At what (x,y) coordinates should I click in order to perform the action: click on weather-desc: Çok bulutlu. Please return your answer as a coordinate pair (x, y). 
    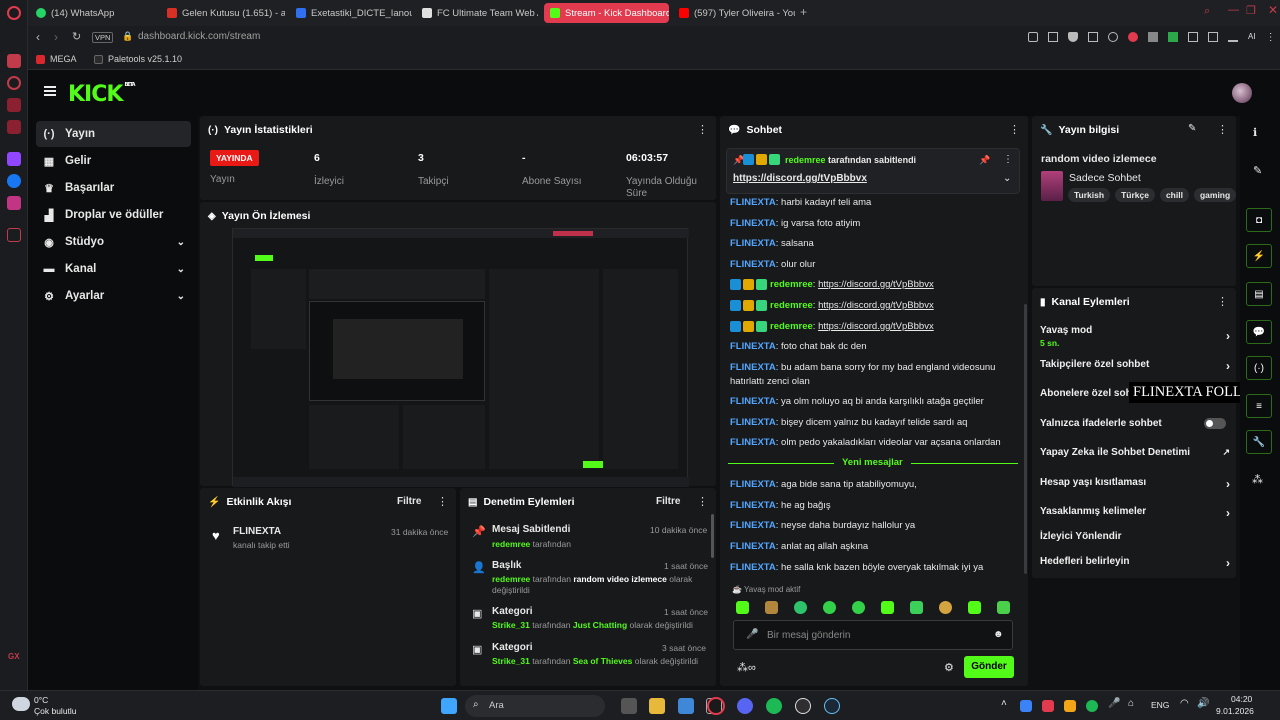
    Looking at the image, I should click on (55, 711).